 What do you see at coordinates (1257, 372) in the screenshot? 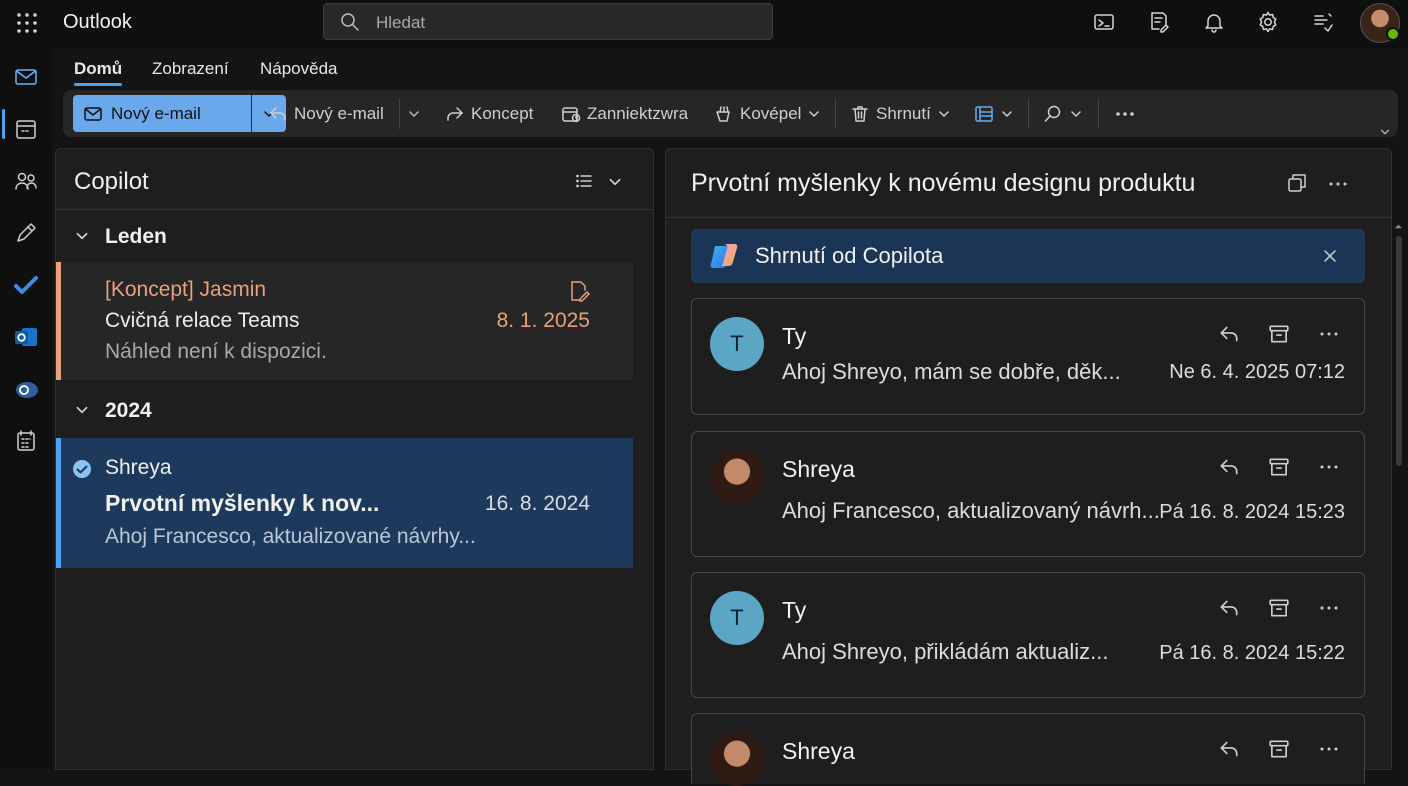
I see `message-time: Ne 6. 4. 2025 07:12` at bounding box center [1257, 372].